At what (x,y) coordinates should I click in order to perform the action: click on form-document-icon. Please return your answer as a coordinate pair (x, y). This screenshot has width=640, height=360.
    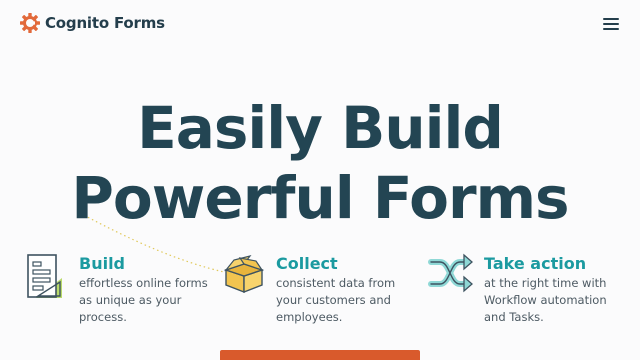
    Looking at the image, I should click on (44, 276).